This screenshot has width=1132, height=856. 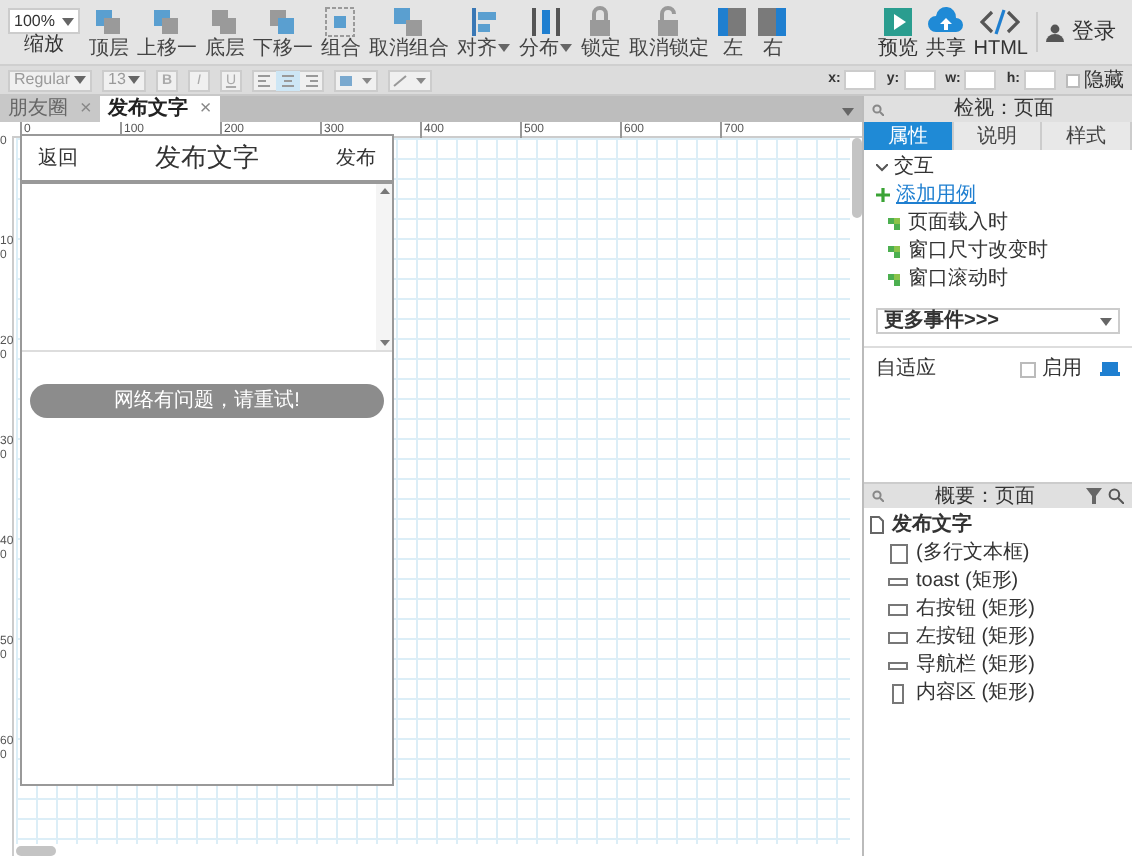 I want to click on more-events-dropdown: 更多事件>>>, so click(x=998, y=321).